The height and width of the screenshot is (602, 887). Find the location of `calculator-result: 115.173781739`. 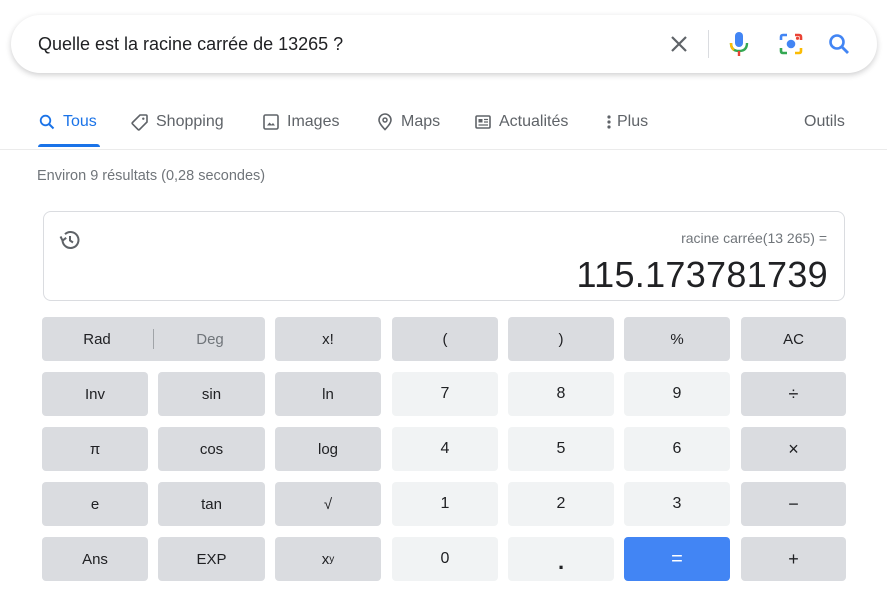

calculator-result: 115.173781739 is located at coordinates (702, 274).